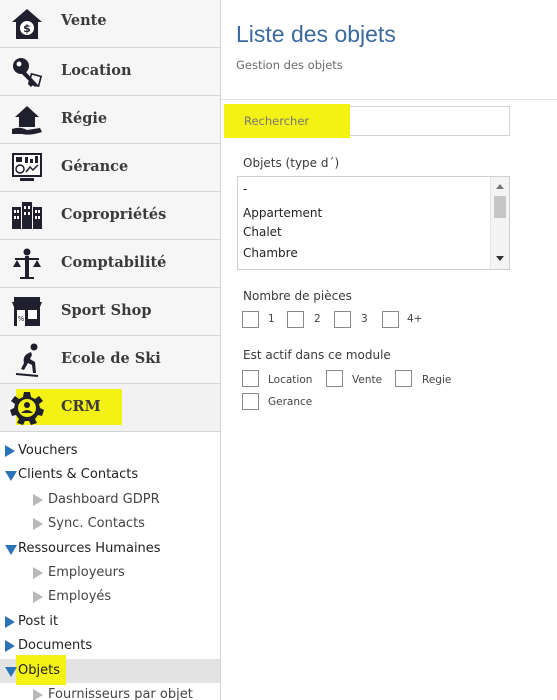 The height and width of the screenshot is (700, 557). I want to click on page-title: Liste des objets, so click(316, 34).